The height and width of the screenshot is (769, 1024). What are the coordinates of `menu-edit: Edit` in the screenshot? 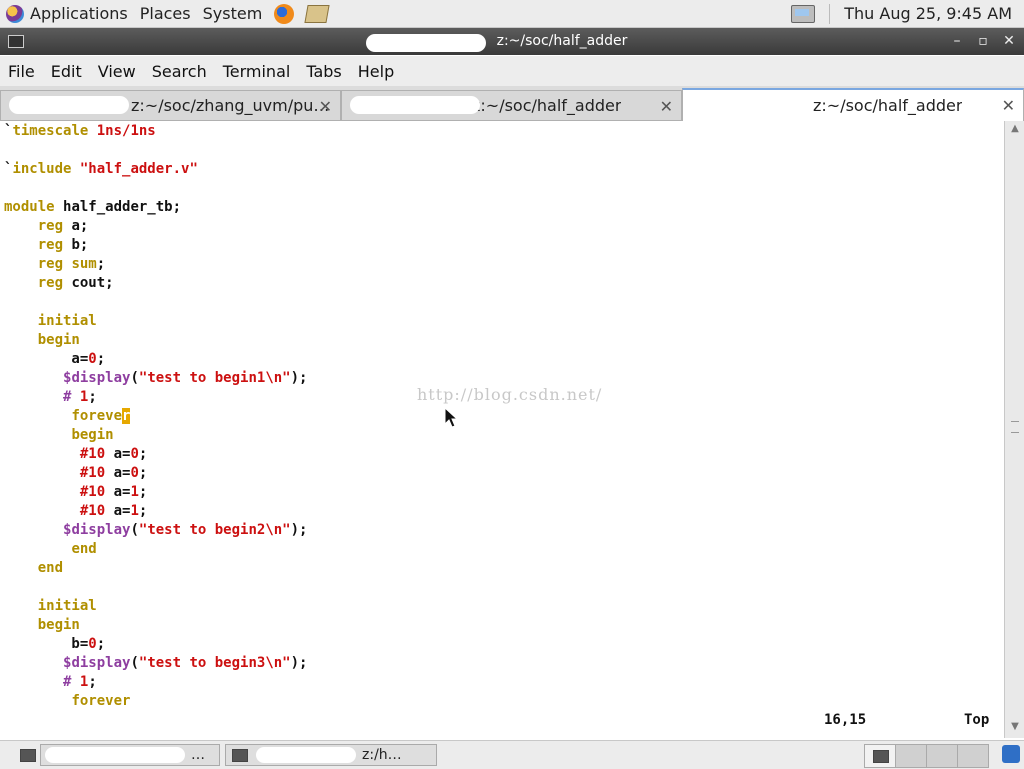 It's located at (66, 71).